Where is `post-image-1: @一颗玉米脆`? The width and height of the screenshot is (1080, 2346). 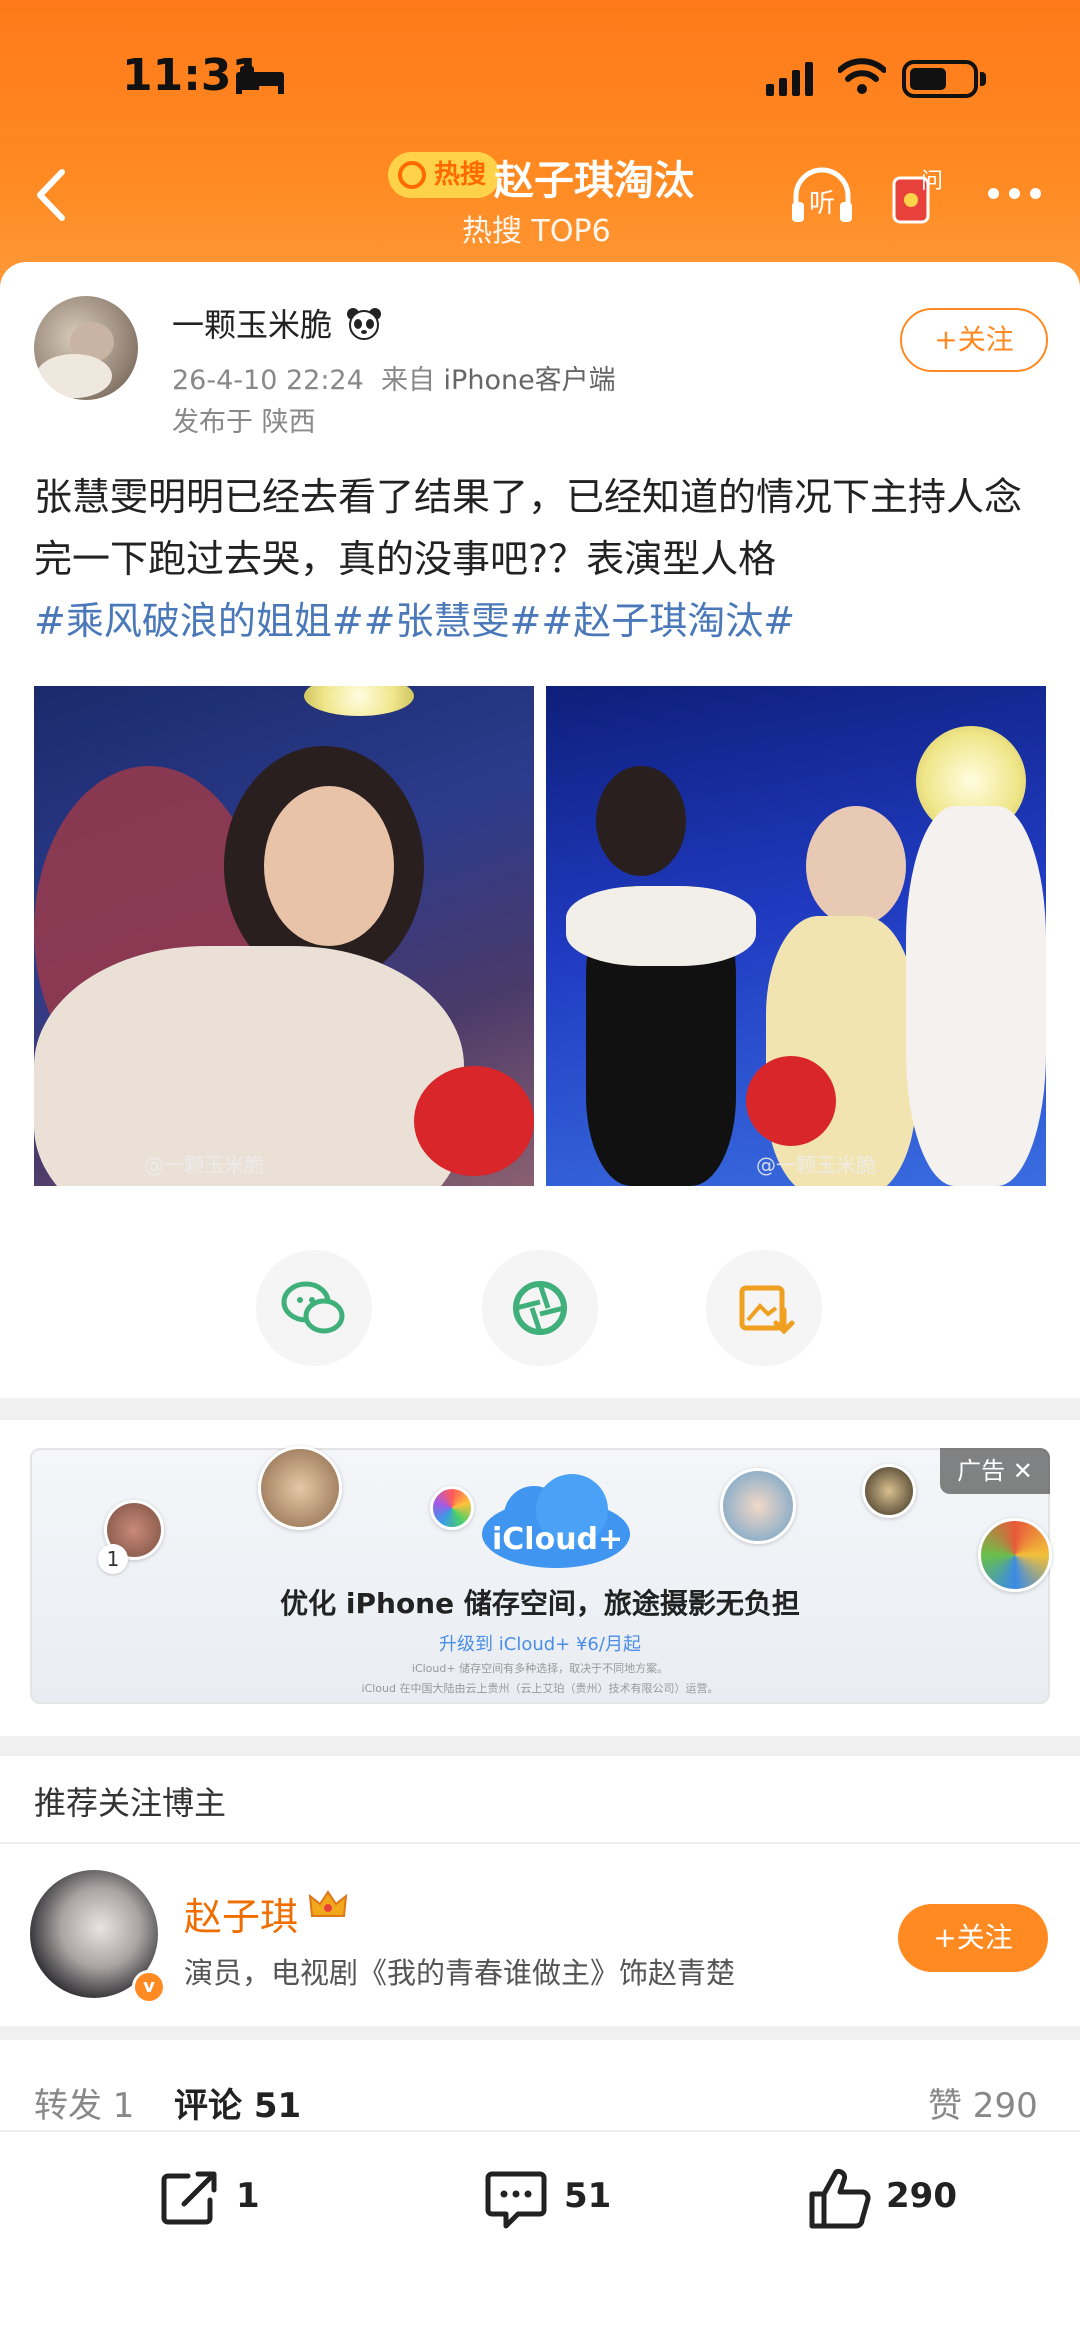 post-image-1: @一颗玉米脆 is located at coordinates (284, 936).